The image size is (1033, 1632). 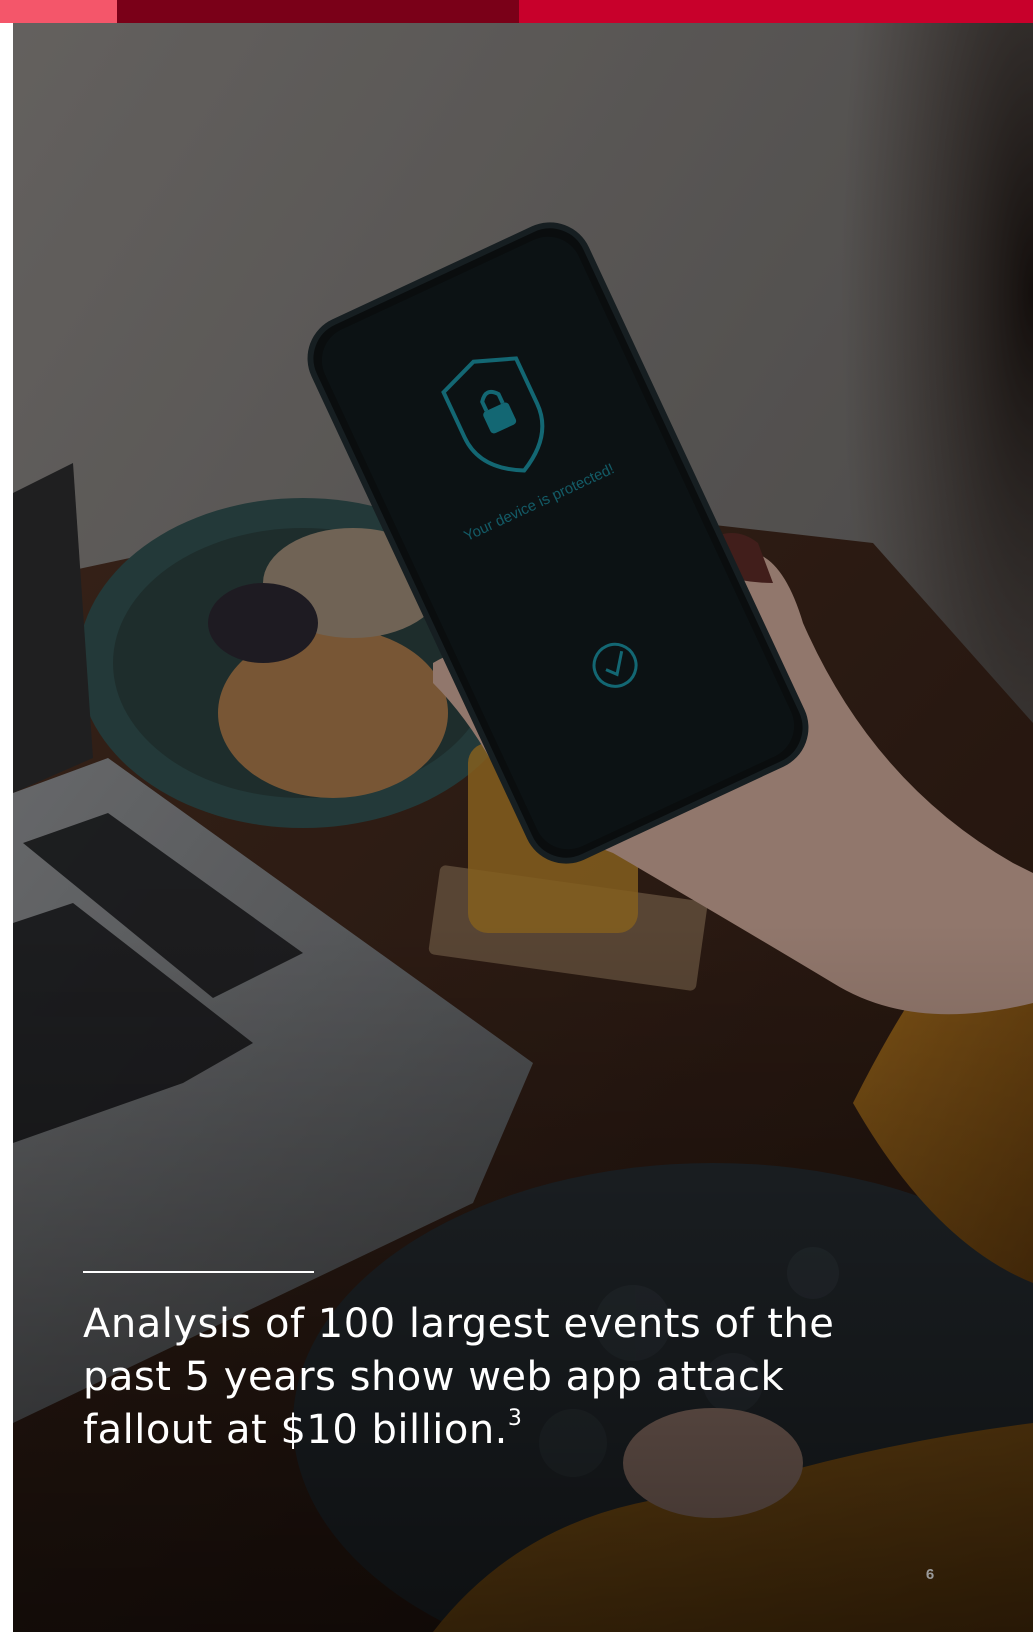 I want to click on top-bar-segment-pink, so click(x=58, y=11).